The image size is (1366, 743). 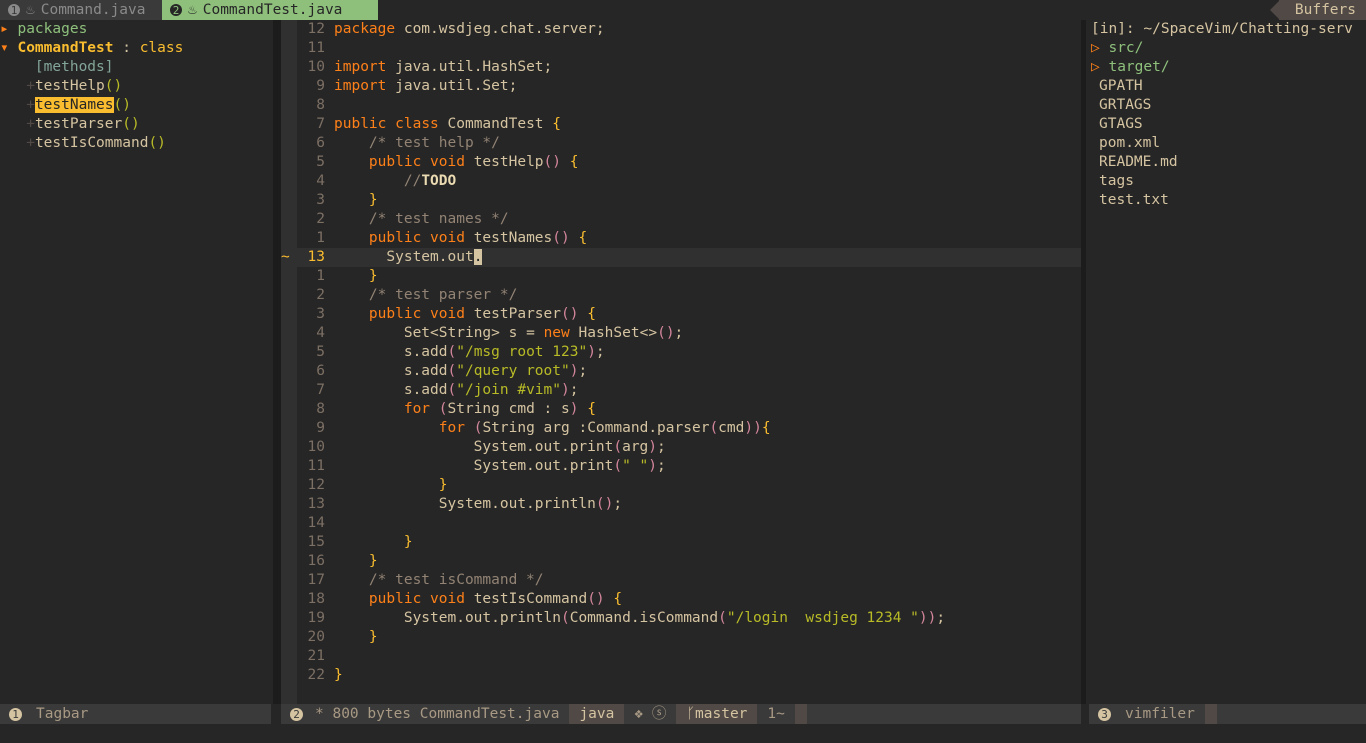 What do you see at coordinates (681, 276) in the screenshot?
I see `code-line: 1 }` at bounding box center [681, 276].